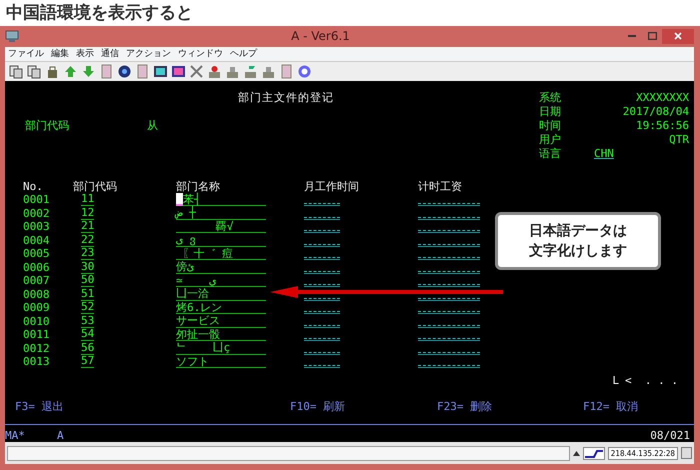 This screenshot has width=700, height=470. I want to click on menu-item: ヘルプ, so click(243, 53).